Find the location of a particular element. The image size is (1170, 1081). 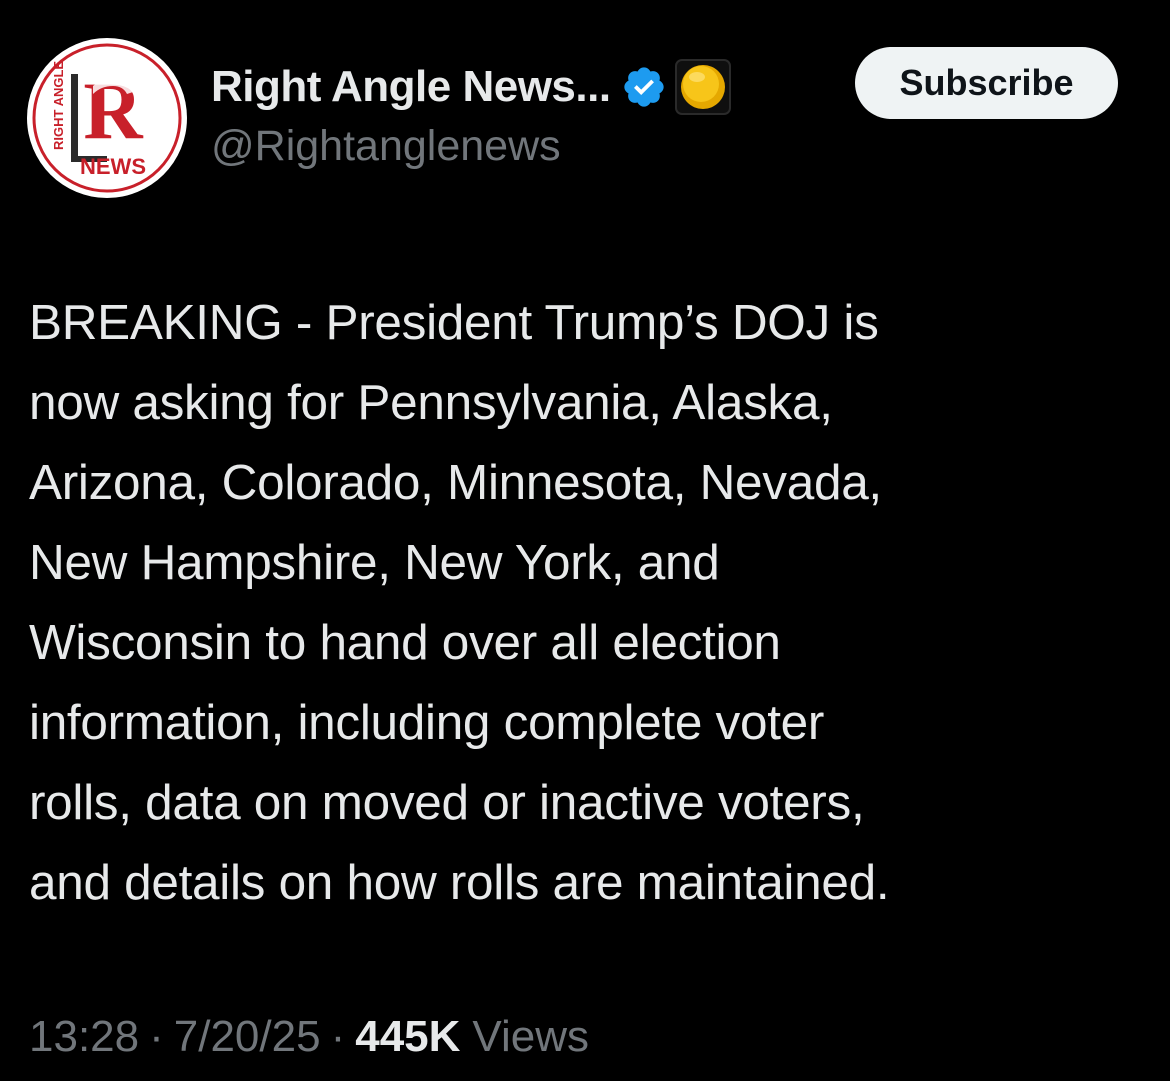

avatar: R RIGHT ANGLE NEWS is located at coordinates (107, 118).